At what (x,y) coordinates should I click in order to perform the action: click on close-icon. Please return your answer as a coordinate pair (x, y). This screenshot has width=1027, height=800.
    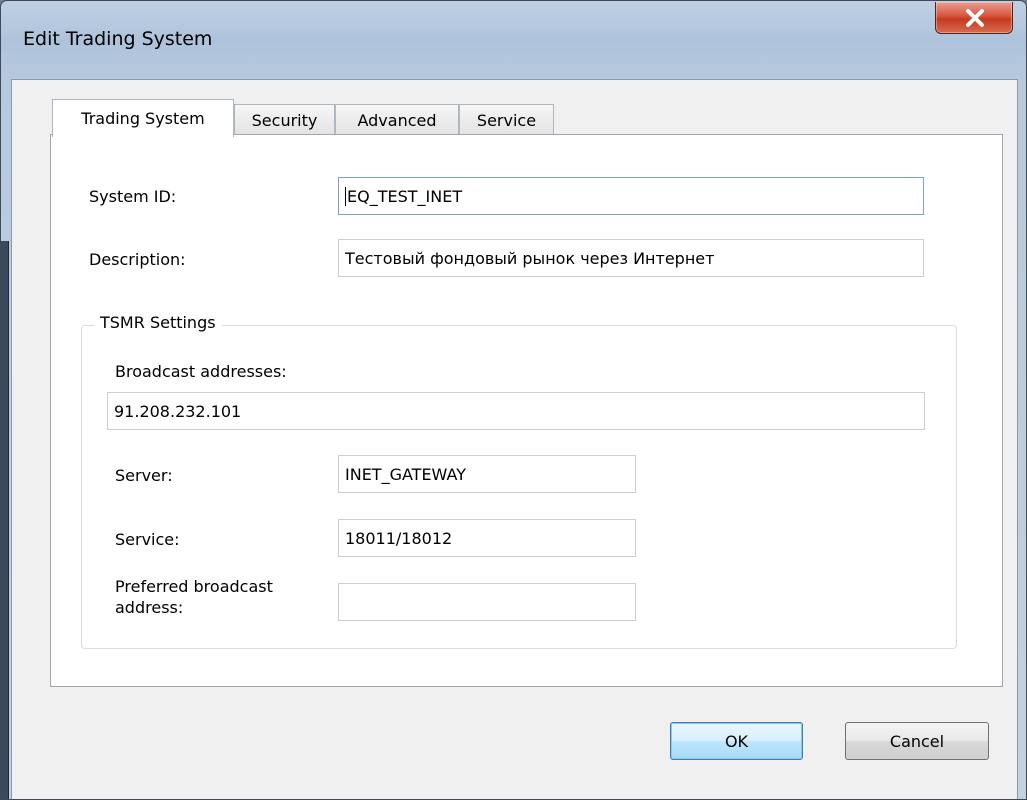
    Looking at the image, I should click on (975, 18).